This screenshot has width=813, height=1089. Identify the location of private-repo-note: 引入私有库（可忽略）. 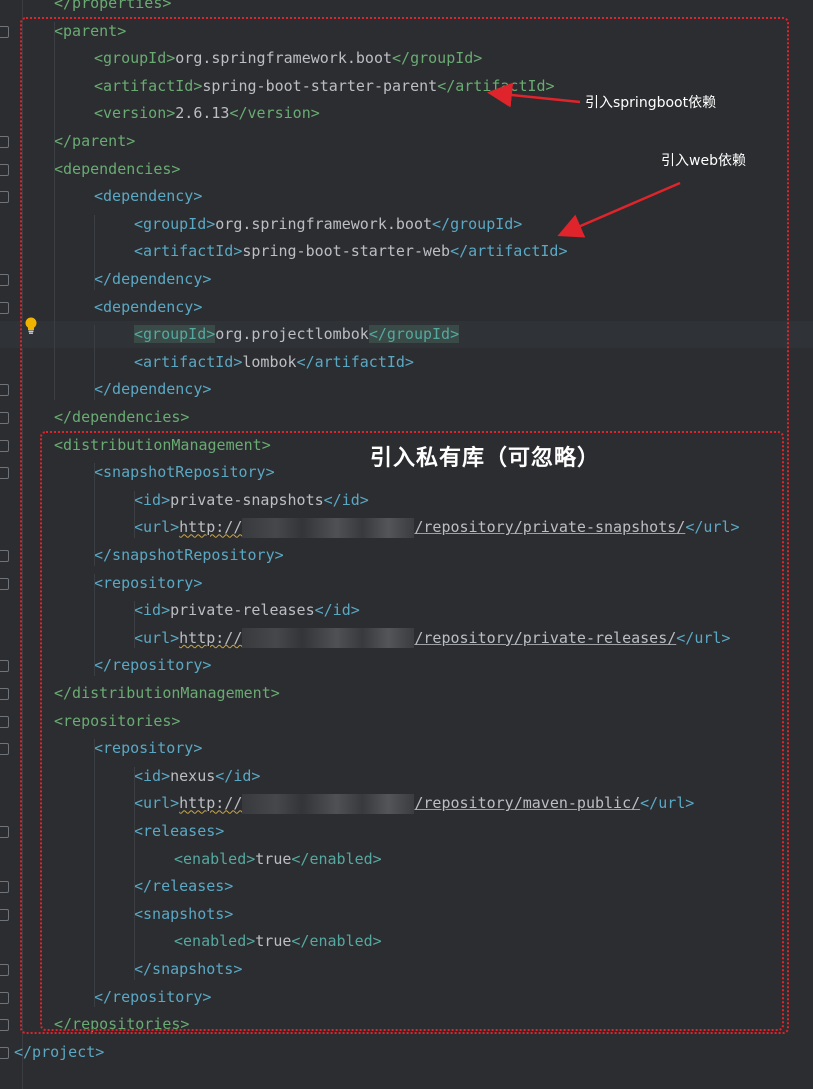
(485, 458).